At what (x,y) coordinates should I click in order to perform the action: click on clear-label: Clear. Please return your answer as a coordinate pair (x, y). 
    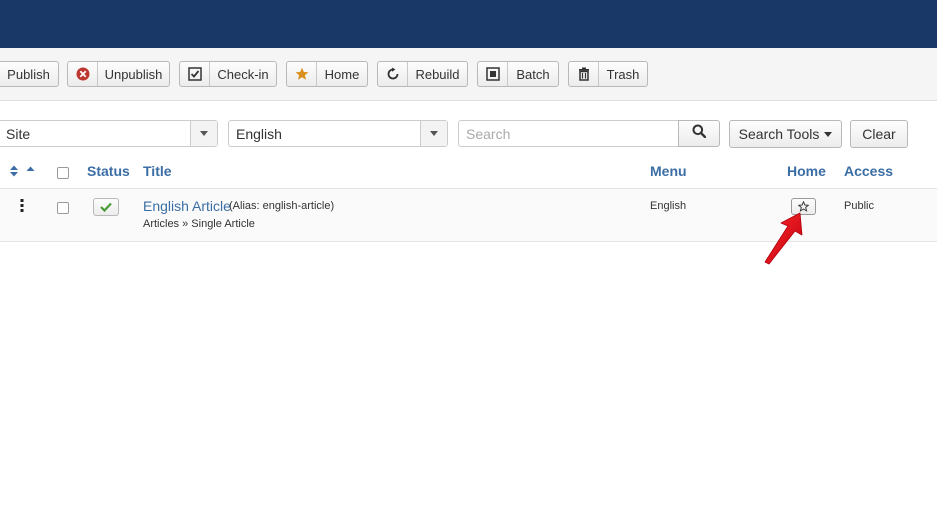
    Looking at the image, I should click on (879, 134).